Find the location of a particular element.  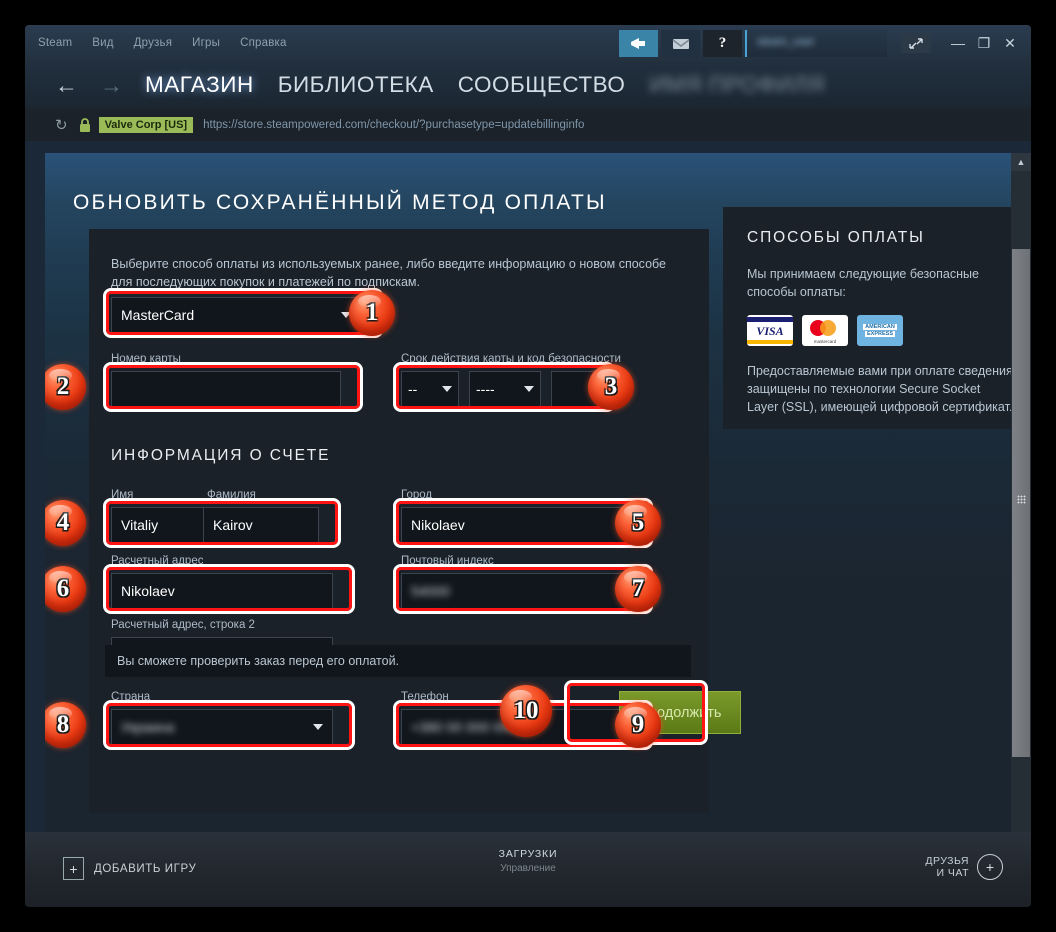

friends-label-line2: И ЧАТ is located at coordinates (952, 873).